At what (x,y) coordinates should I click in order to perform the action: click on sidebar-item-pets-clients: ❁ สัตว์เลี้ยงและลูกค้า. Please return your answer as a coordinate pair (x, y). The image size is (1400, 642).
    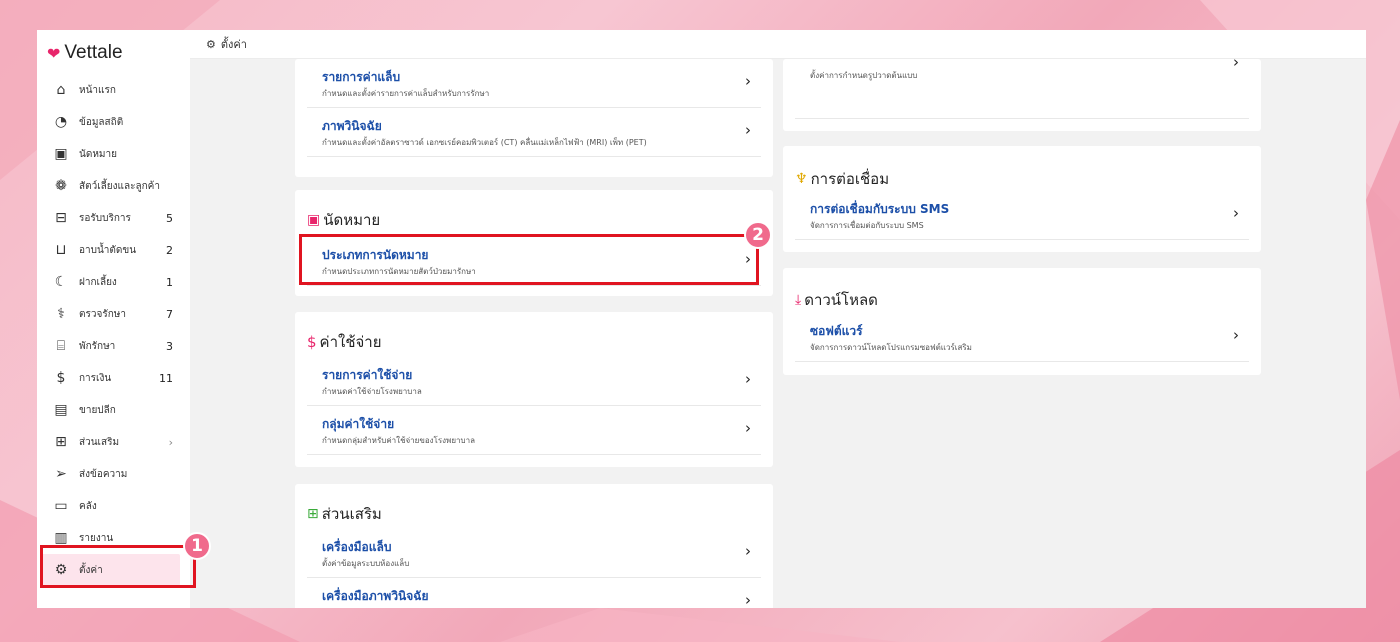
    Looking at the image, I should click on (113, 186).